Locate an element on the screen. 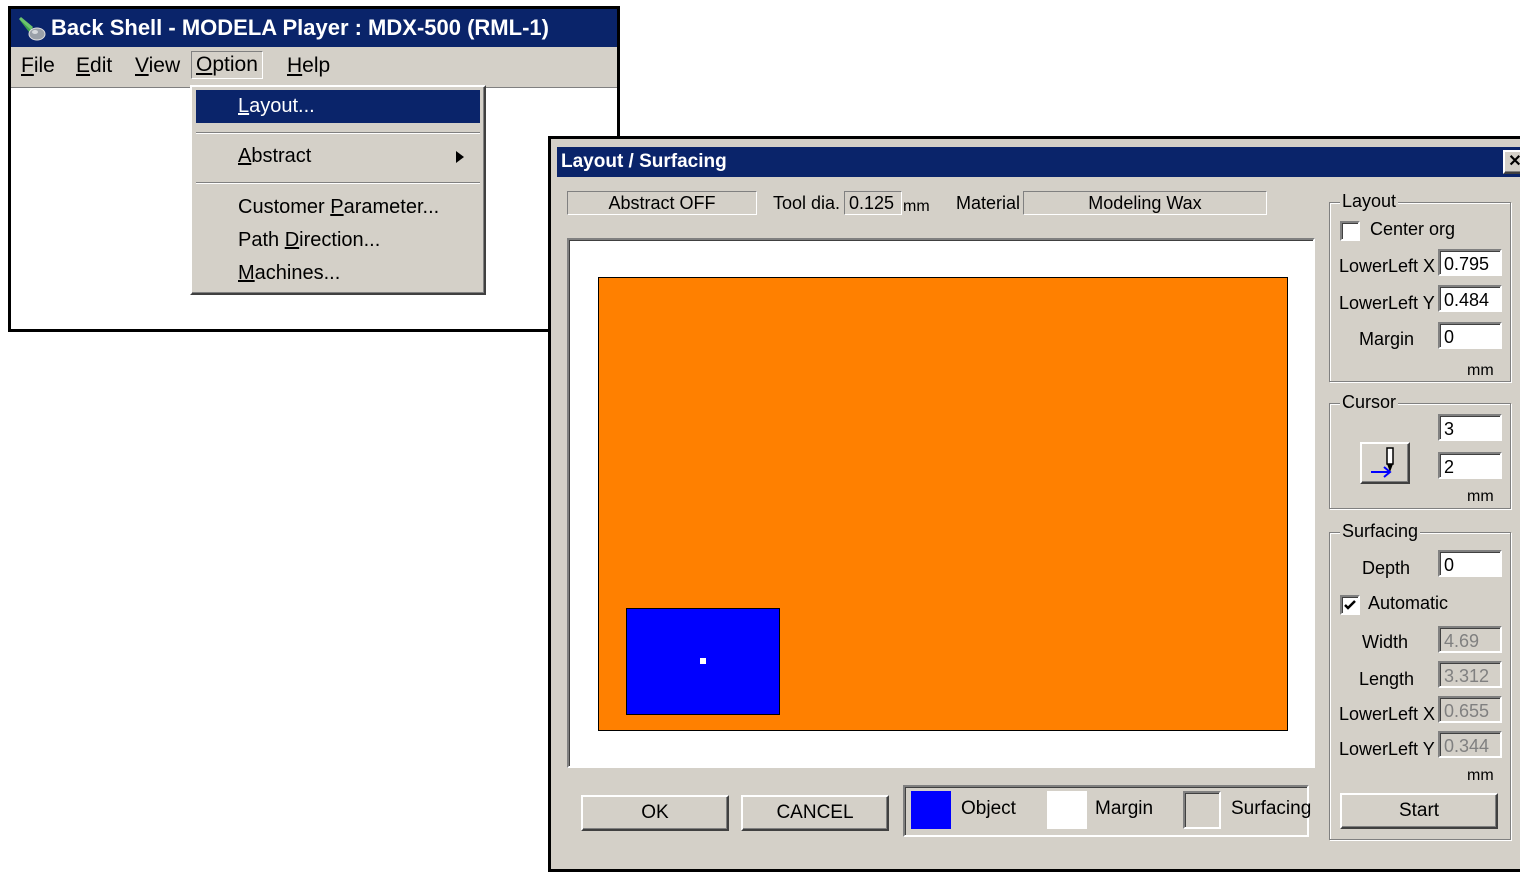 This screenshot has width=1520, height=872. close-icon: ✕ is located at coordinates (1514, 161).